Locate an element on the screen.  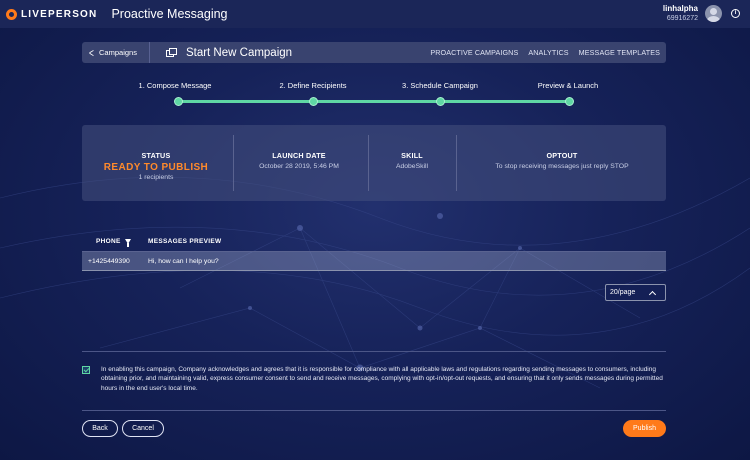
nav-proactive-campaigns: PROACTIVE CAMPAIGNS is located at coordinates (474, 52).